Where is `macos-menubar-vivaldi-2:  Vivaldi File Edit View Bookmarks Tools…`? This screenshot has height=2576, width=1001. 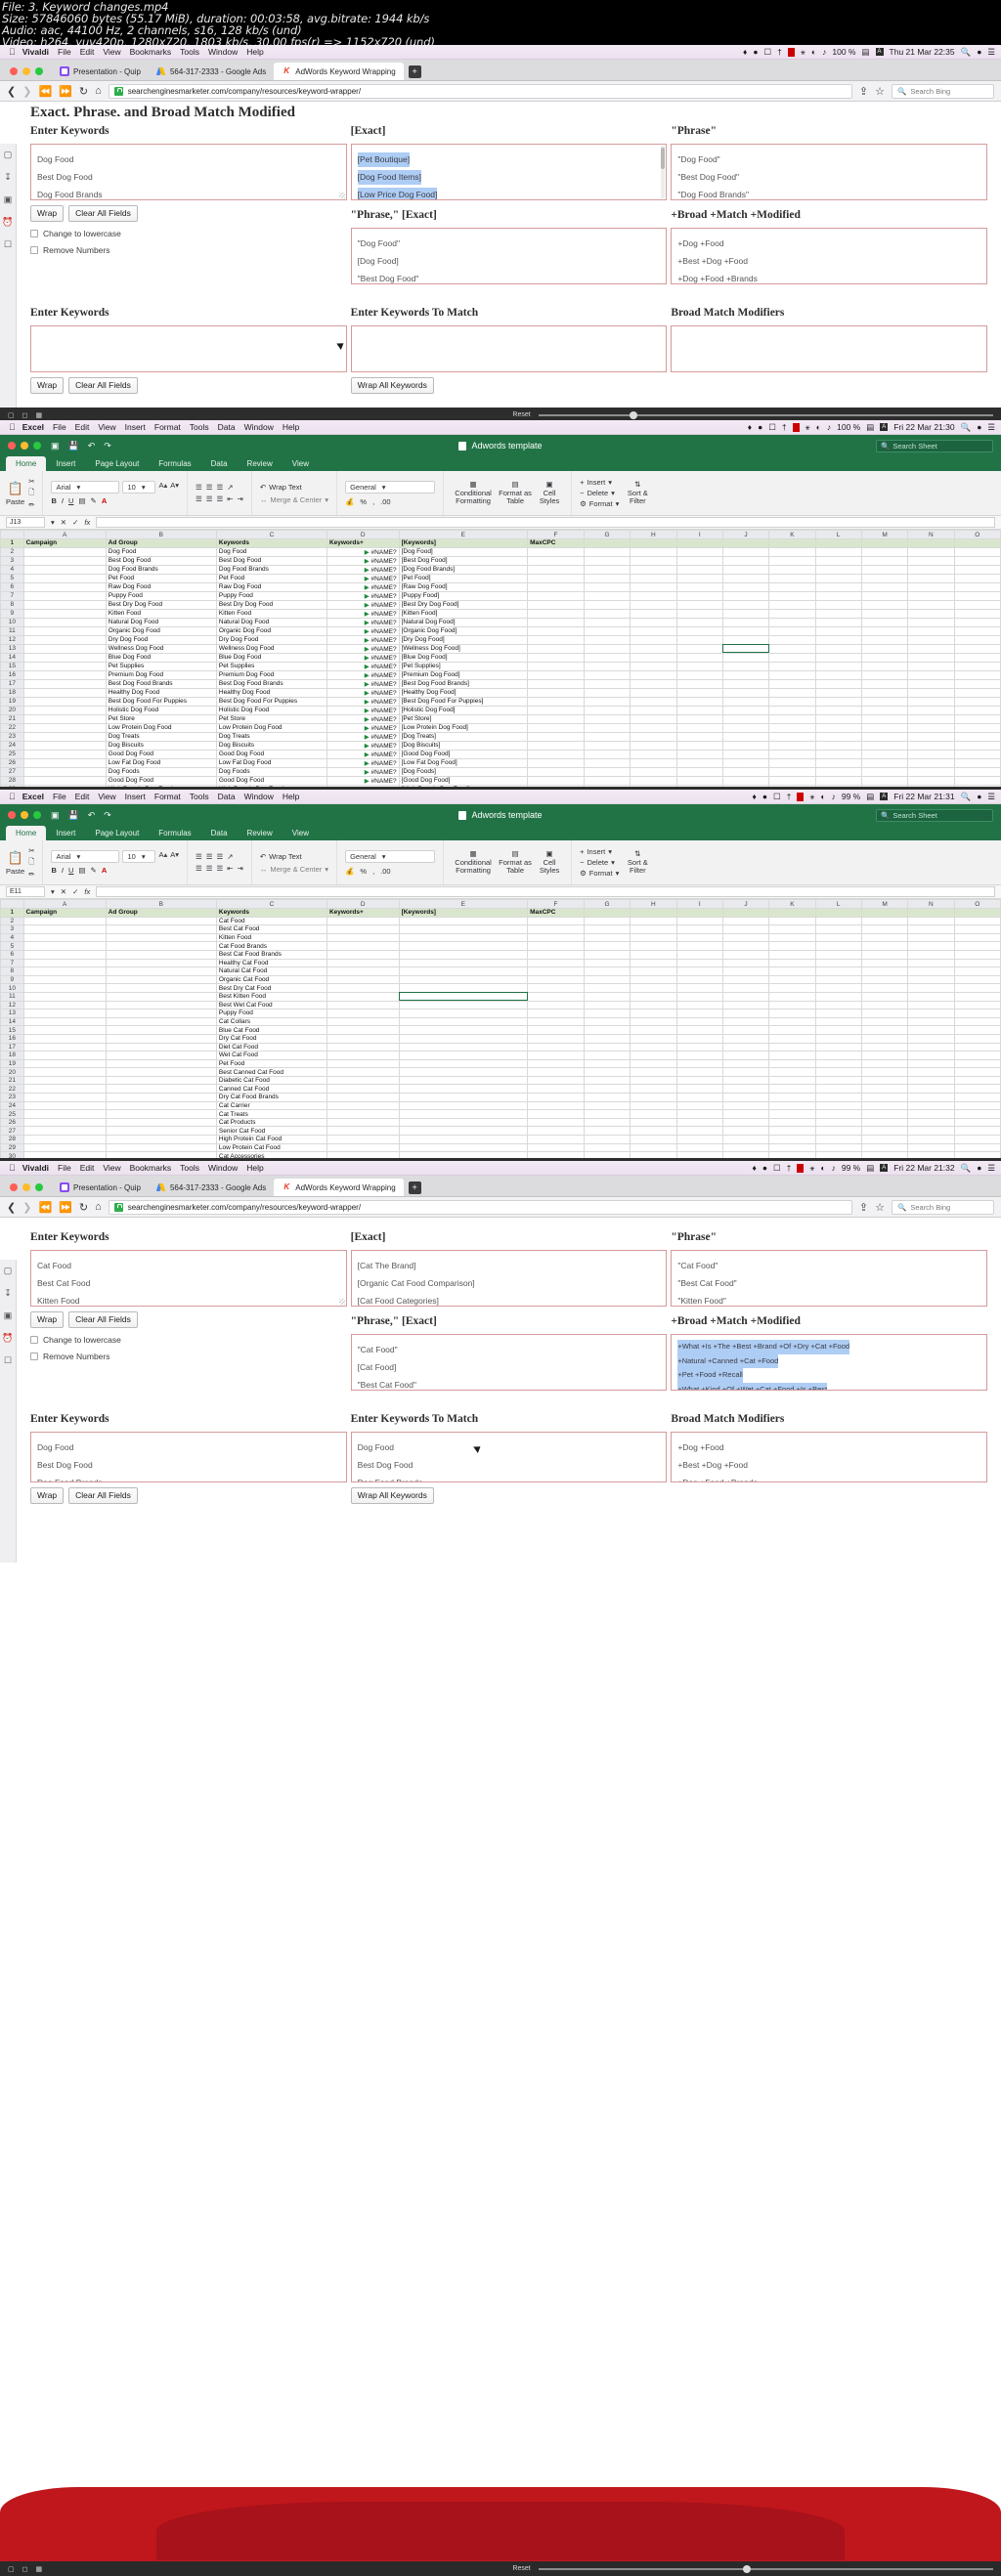
macos-menubar-vivaldi-2:  Vivaldi File Edit View Bookmarks Tools… is located at coordinates (500, 1168).